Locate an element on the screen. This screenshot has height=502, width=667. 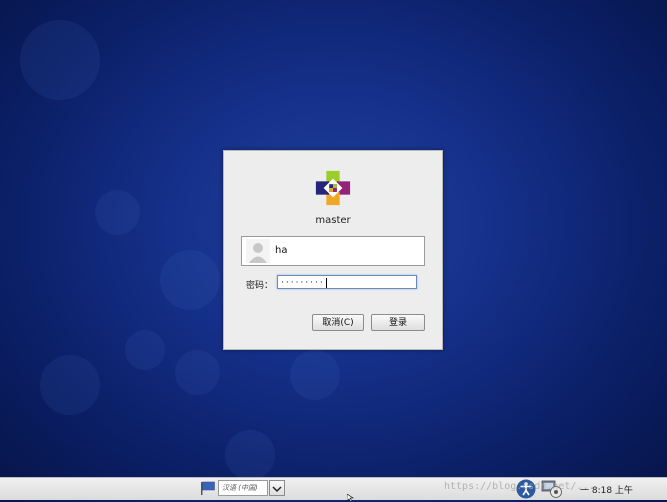
keyboard-flag-icon is located at coordinates (208, 488).